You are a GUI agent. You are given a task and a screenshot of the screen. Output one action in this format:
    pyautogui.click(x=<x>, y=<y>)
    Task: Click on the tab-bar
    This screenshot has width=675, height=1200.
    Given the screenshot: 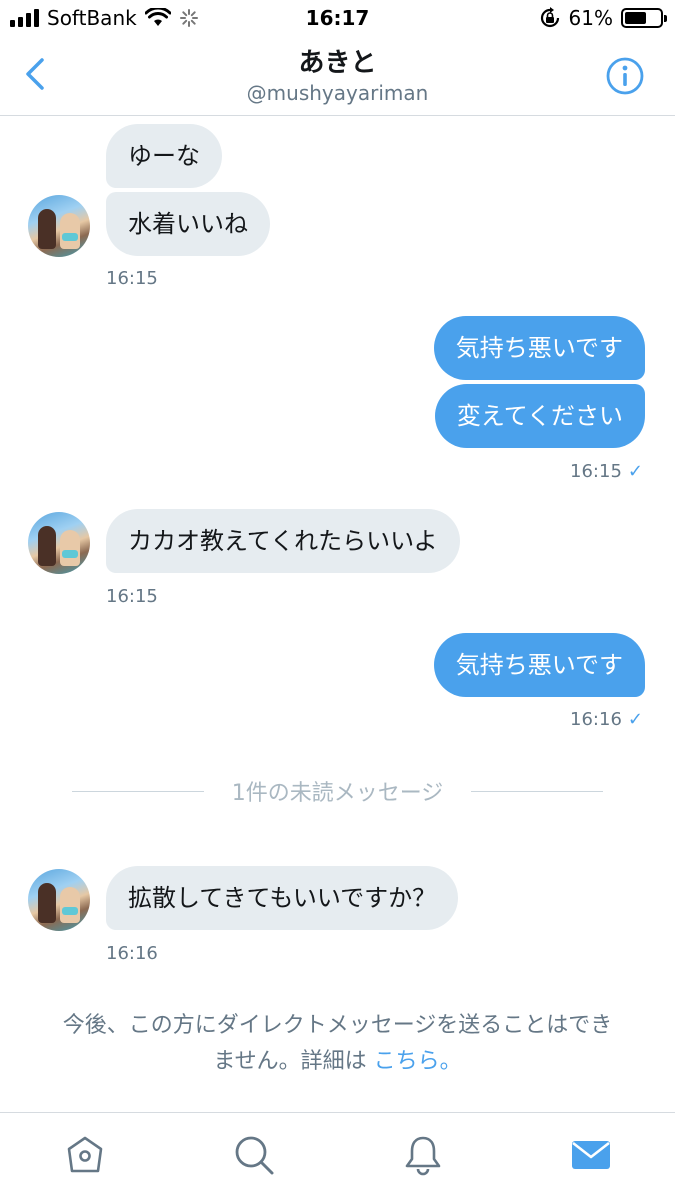 What is the action you would take?
    pyautogui.click(x=337, y=1156)
    